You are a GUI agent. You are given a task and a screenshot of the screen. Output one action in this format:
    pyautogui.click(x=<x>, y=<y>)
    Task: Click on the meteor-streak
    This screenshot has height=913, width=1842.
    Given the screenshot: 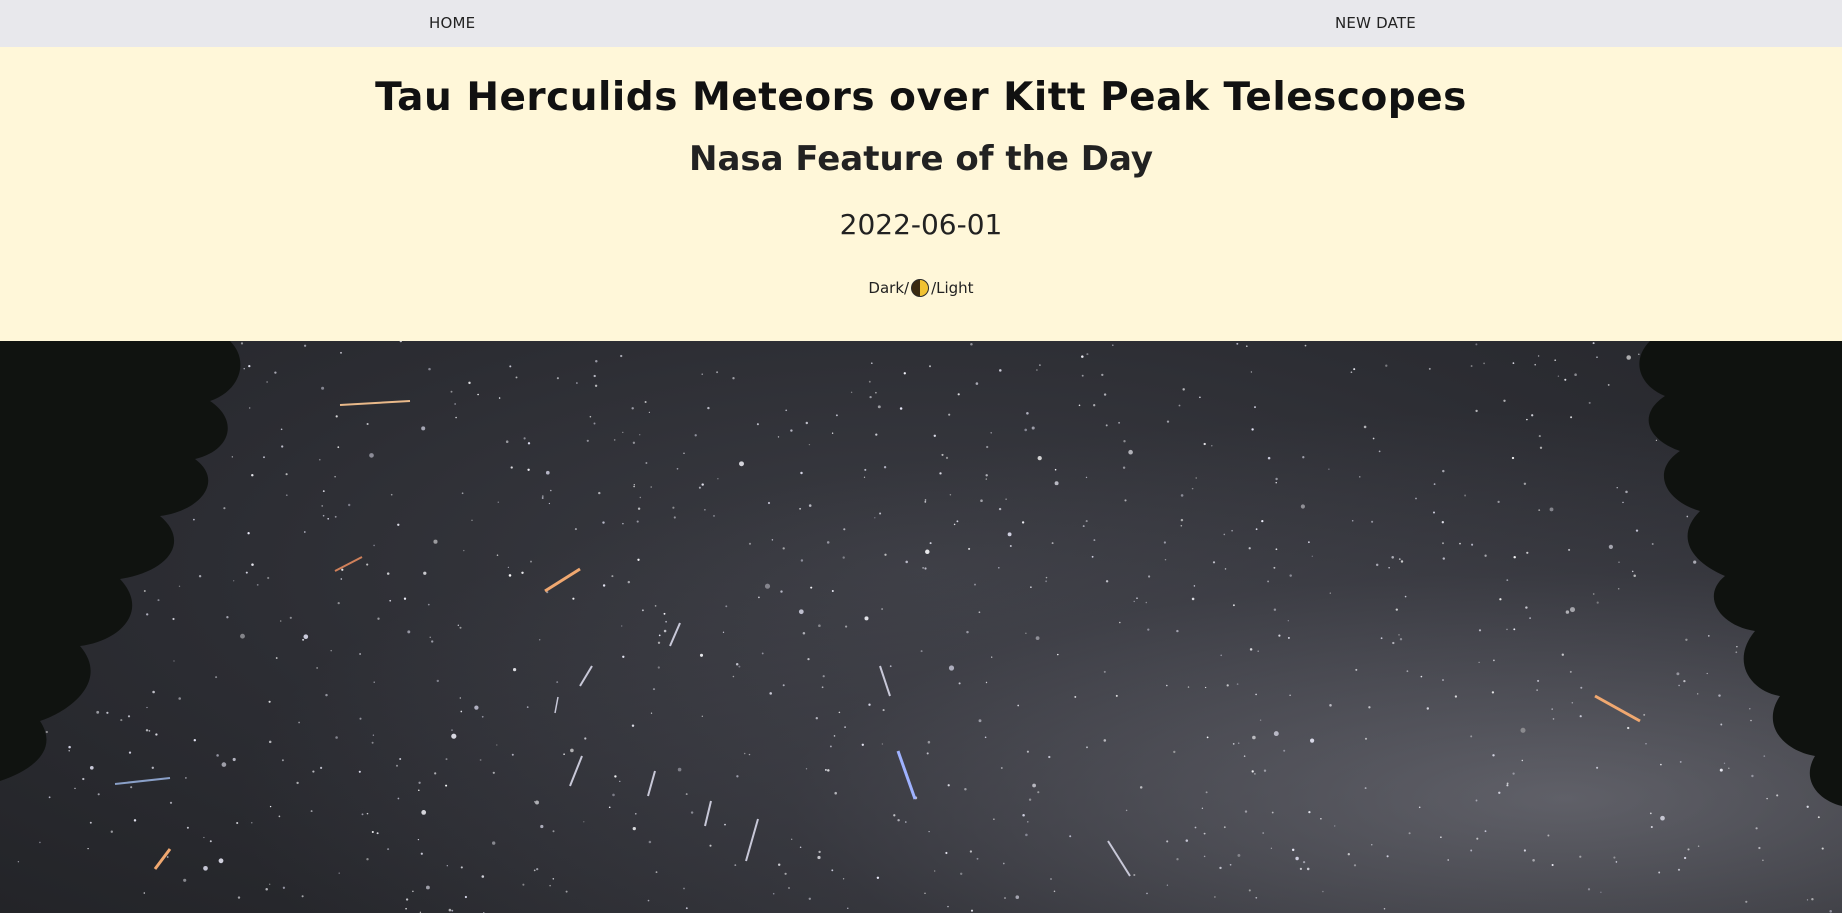 What is the action you would take?
    pyautogui.click(x=562, y=580)
    